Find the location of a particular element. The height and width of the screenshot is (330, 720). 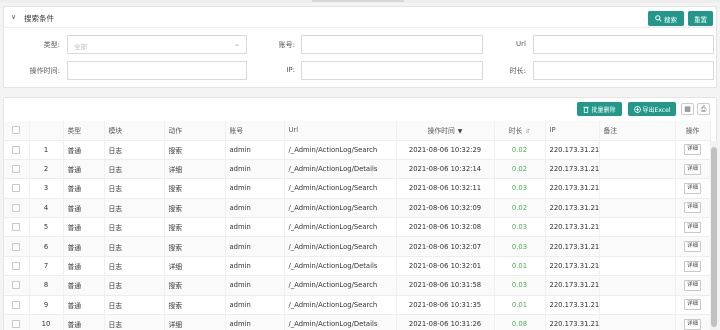

url-field is located at coordinates (623, 44).